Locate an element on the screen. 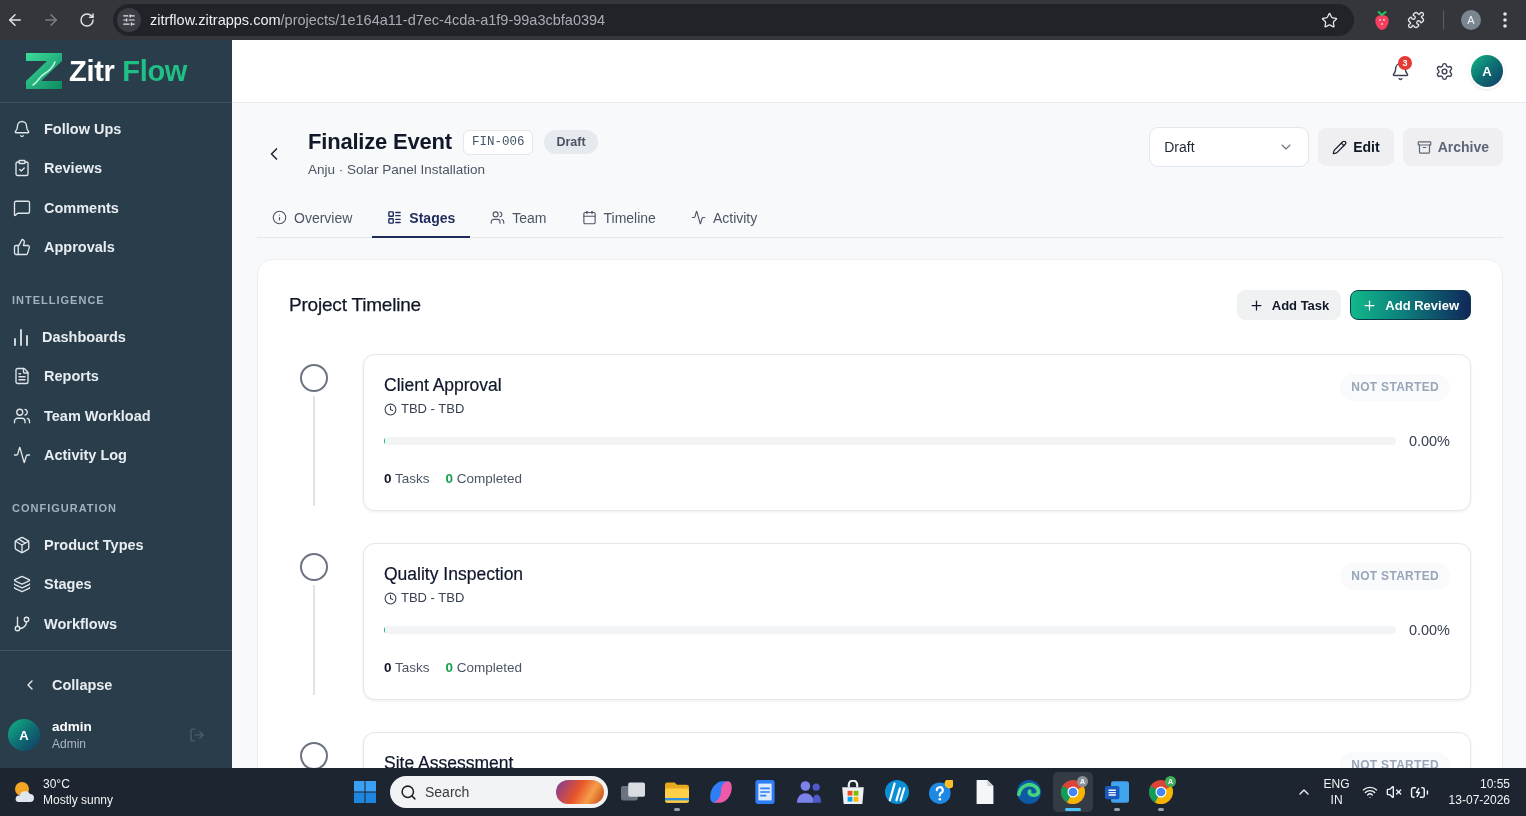 This screenshot has height=816, width=1526. reload-icon is located at coordinates (87, 20).